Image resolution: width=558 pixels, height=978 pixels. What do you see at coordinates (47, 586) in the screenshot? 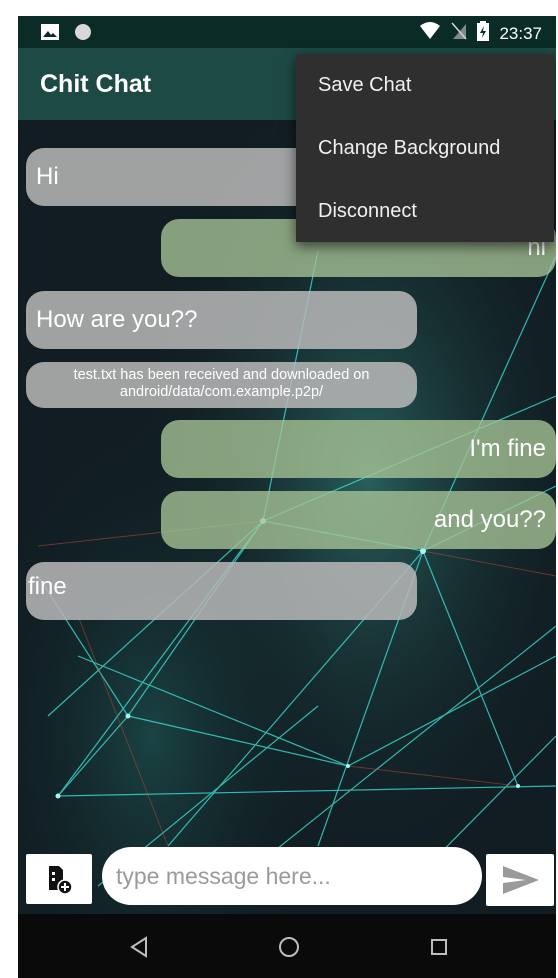
I see `message-text: fine` at bounding box center [47, 586].